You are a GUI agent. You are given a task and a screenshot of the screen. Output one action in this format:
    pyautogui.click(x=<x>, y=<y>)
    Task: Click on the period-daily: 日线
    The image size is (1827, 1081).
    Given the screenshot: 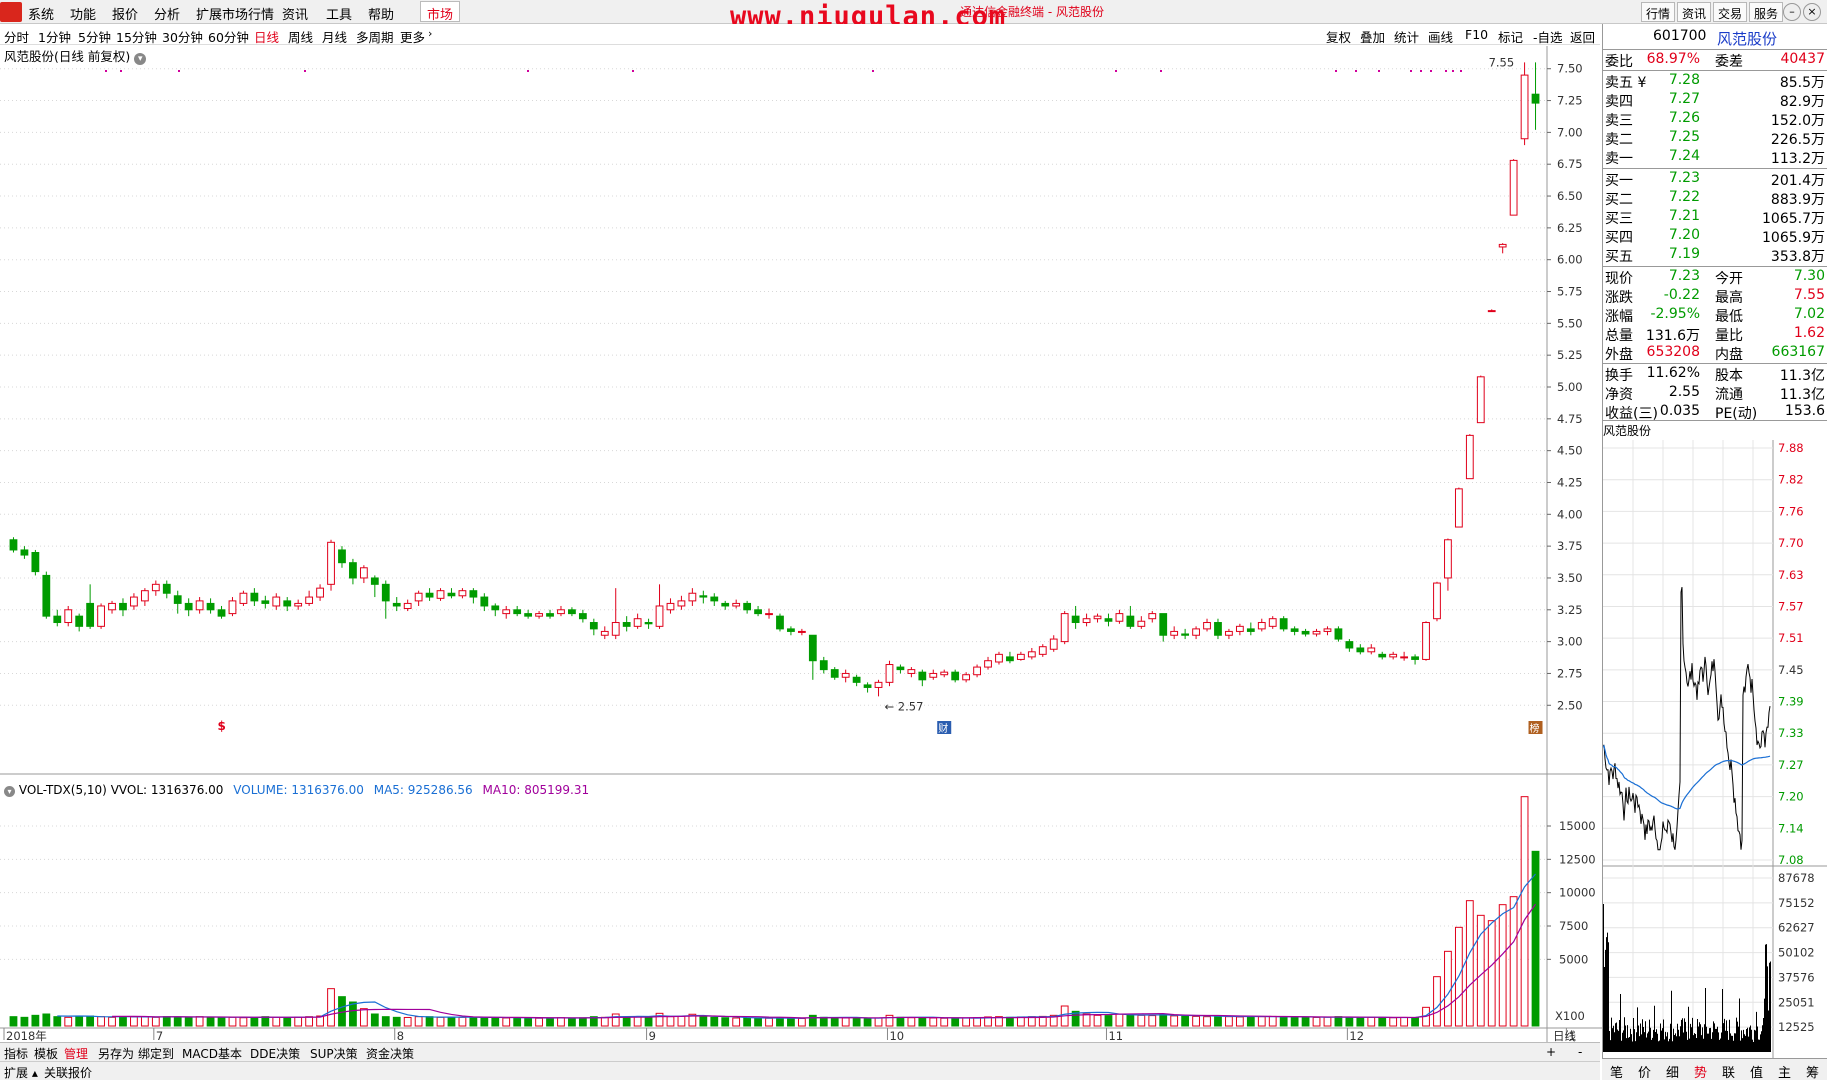 What is the action you would take?
    pyautogui.click(x=266, y=36)
    